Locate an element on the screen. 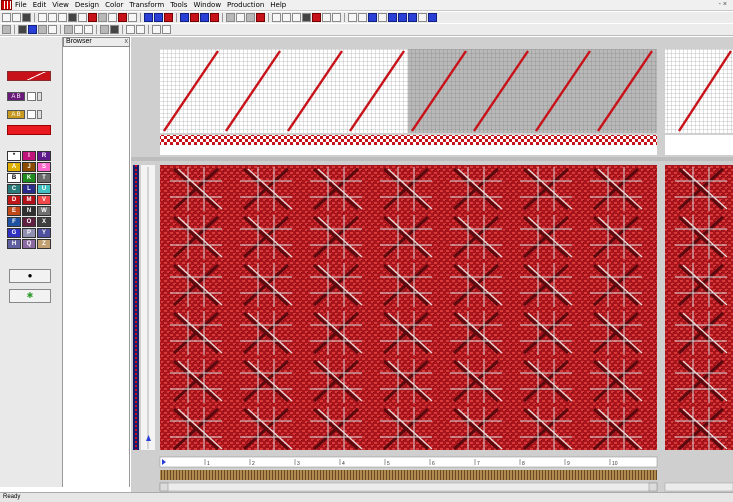 This screenshot has width=733, height=502. menu-transform: Transform is located at coordinates (146, 5).